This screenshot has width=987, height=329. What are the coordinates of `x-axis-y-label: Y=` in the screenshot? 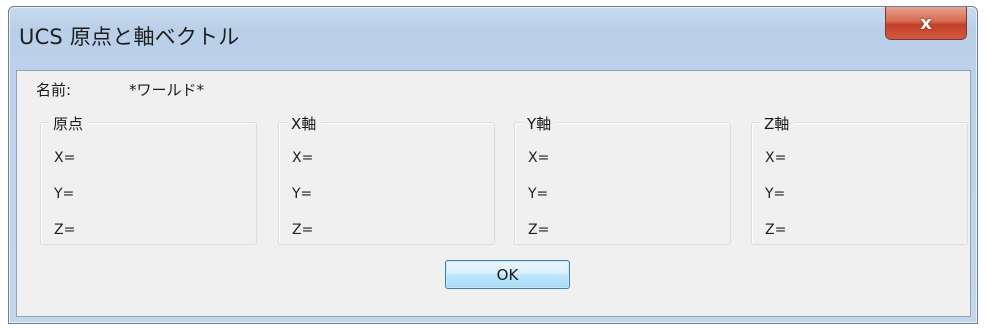 It's located at (302, 194).